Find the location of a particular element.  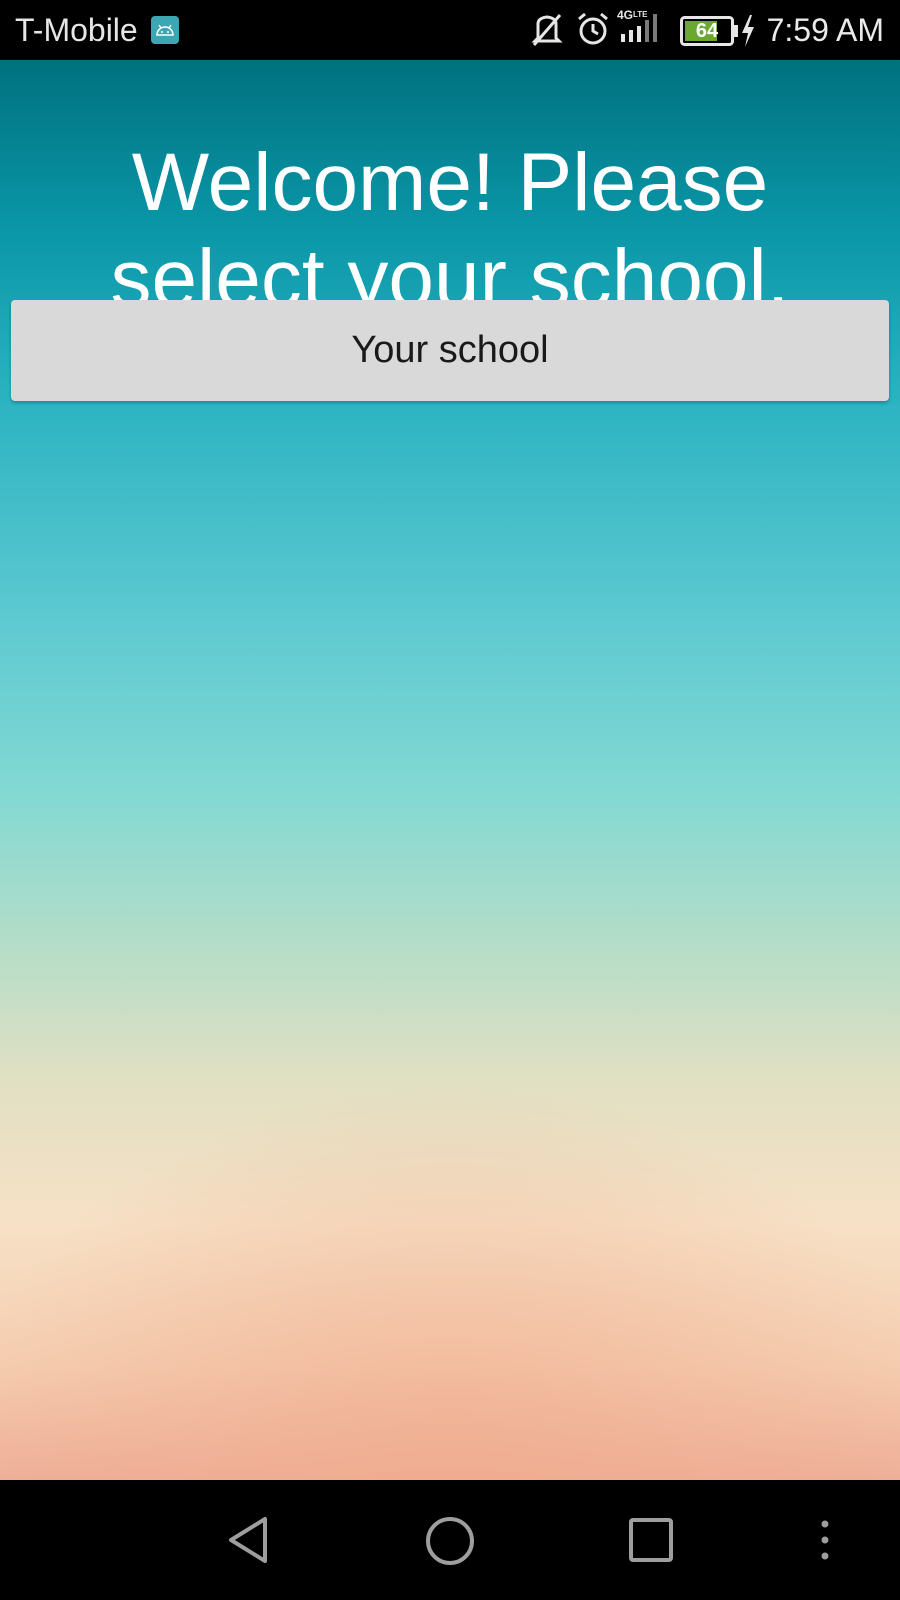

status-bar: T-Mobile 4G LTE 64 7:59 AM is located at coordinates (450, 30).